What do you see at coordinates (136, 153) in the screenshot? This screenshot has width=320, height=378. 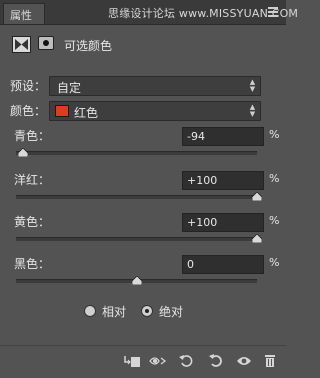 I see `slider-track-cyan` at bounding box center [136, 153].